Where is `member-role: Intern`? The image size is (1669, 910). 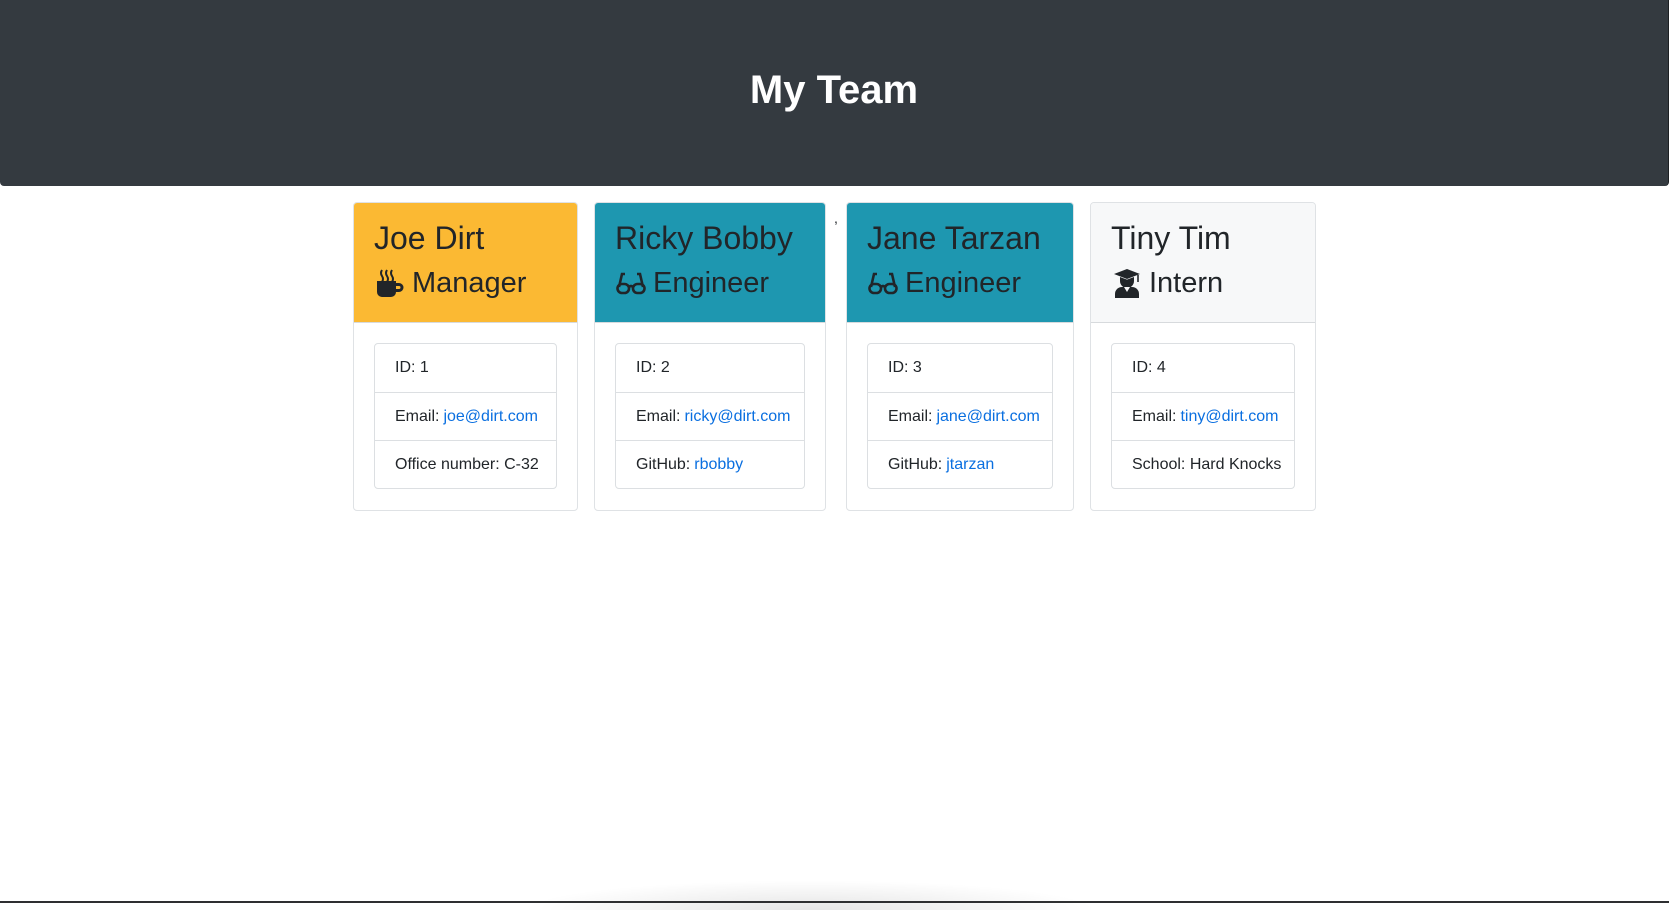 member-role: Intern is located at coordinates (1203, 283).